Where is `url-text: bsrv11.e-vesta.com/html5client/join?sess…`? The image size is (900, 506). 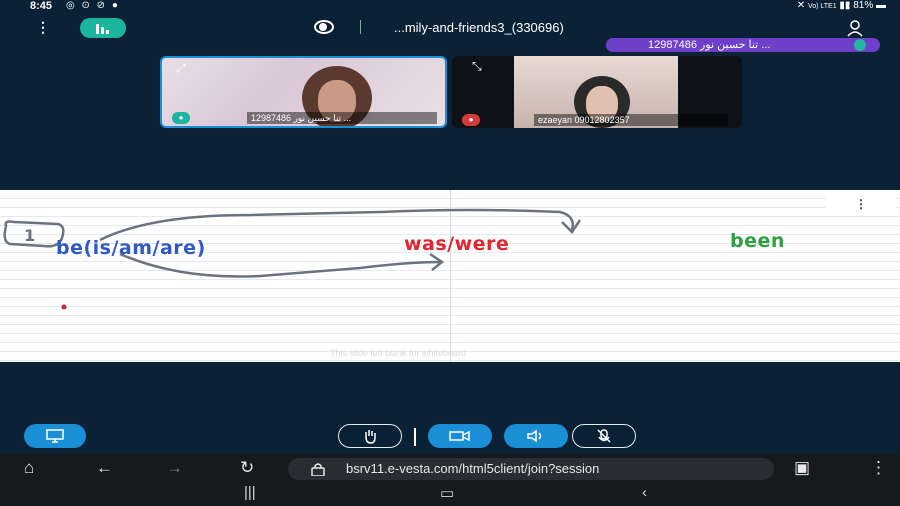 url-text: bsrv11.e-vesta.com/html5client/join?sess… is located at coordinates (473, 468).